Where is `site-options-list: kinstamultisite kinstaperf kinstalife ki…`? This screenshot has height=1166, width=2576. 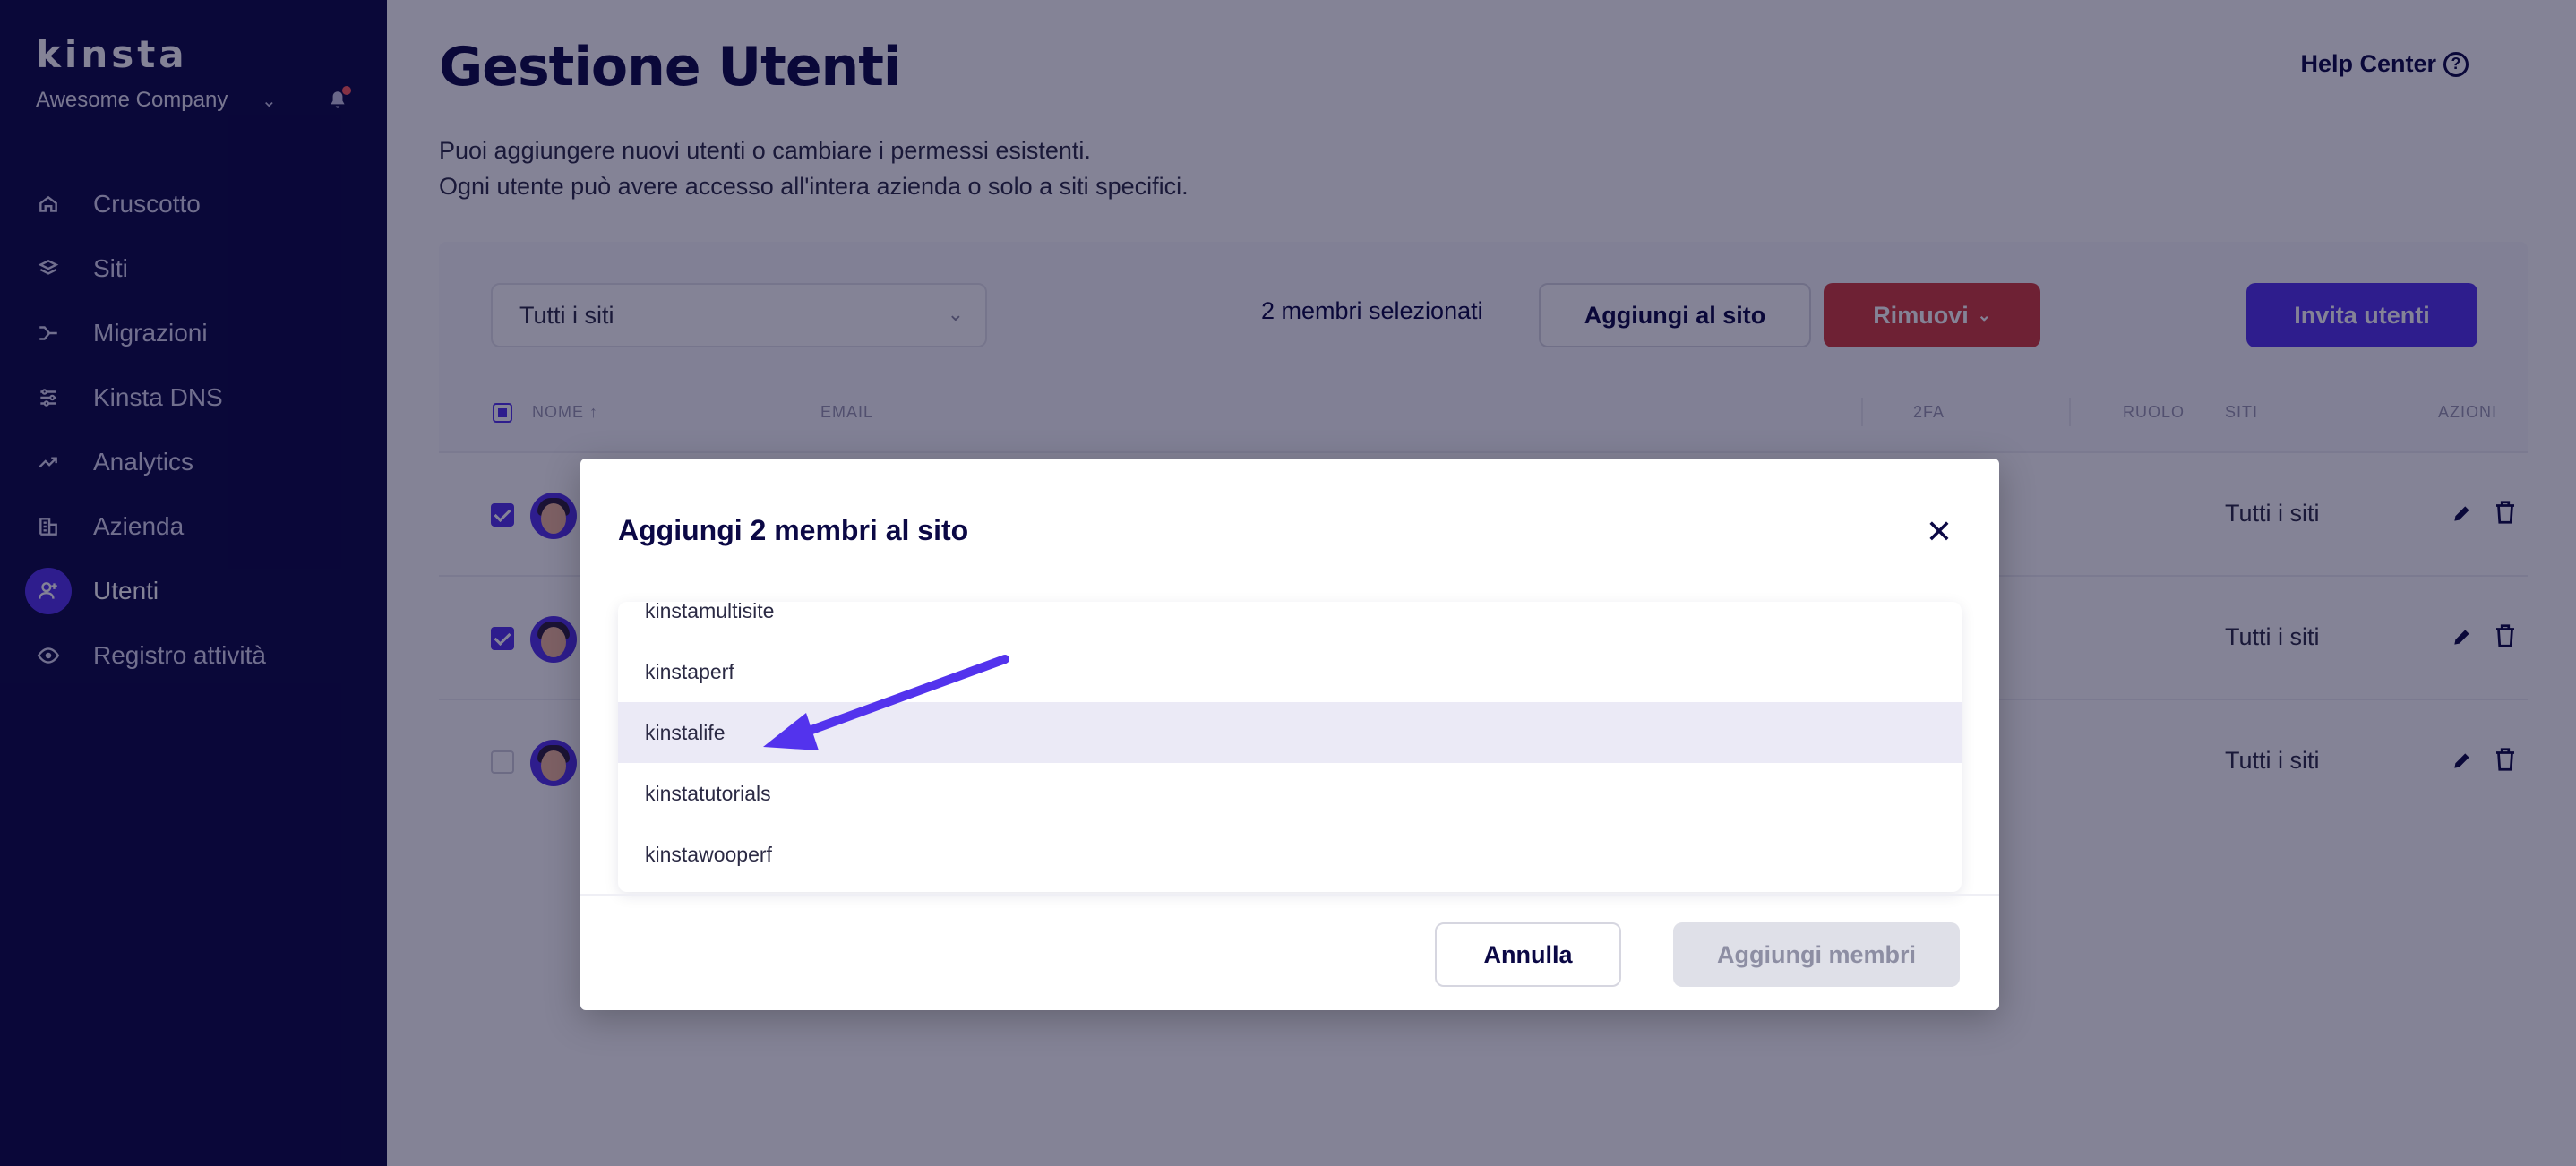 site-options-list: kinstamultisite kinstaperf kinstalife ki… is located at coordinates (1290, 747).